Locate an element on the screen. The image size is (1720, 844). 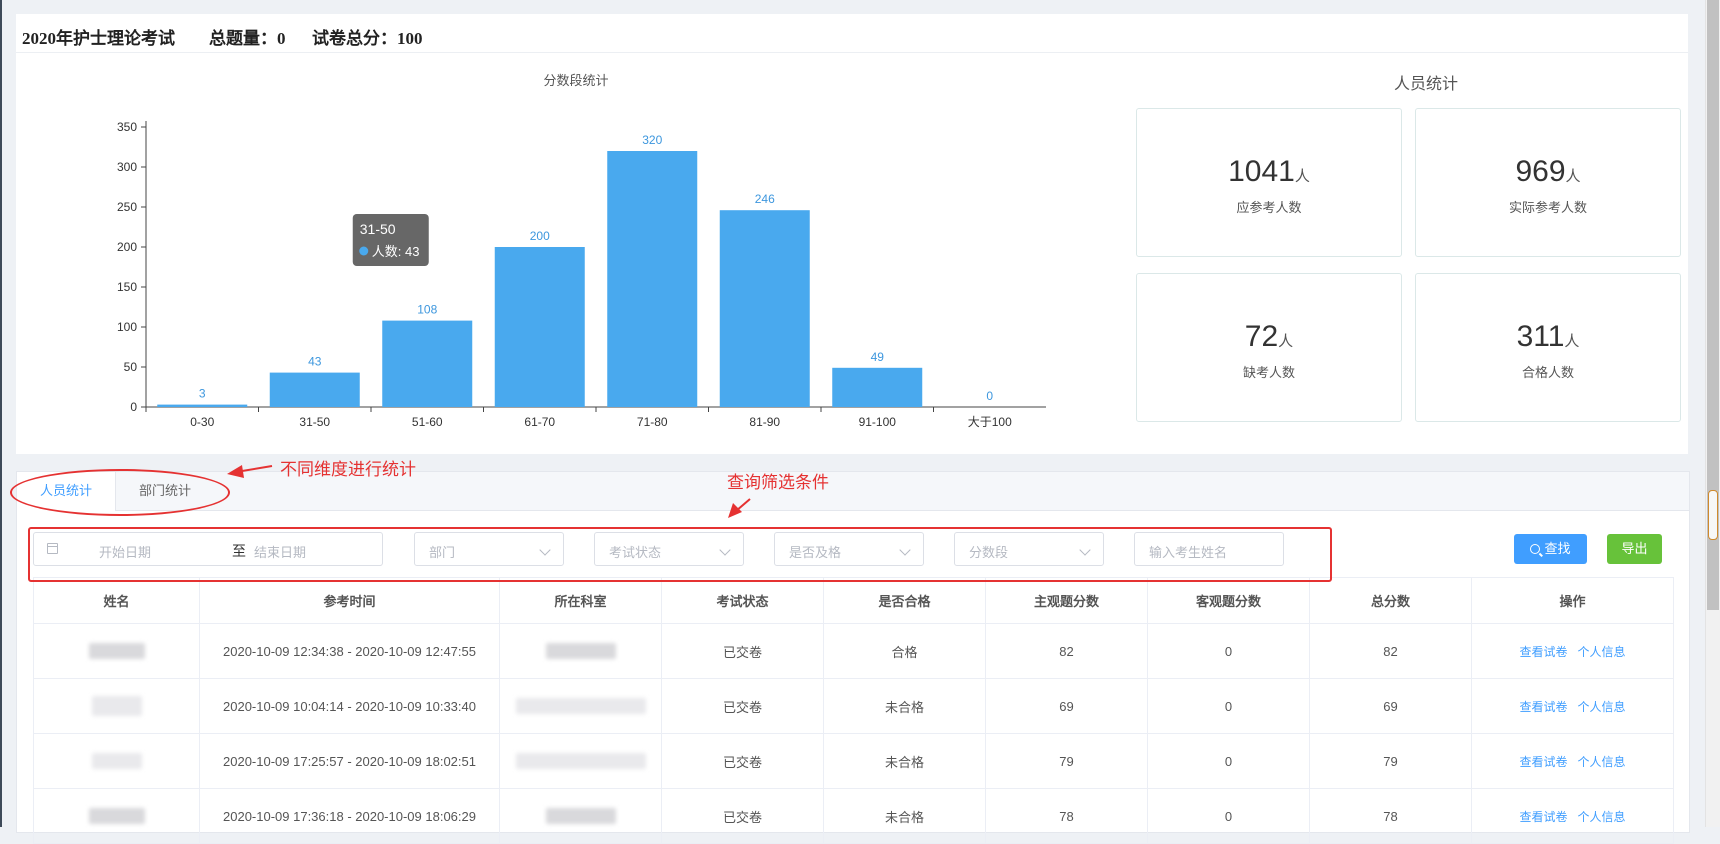
exam-name: 2020年护士理论考试 is located at coordinates (98, 38).